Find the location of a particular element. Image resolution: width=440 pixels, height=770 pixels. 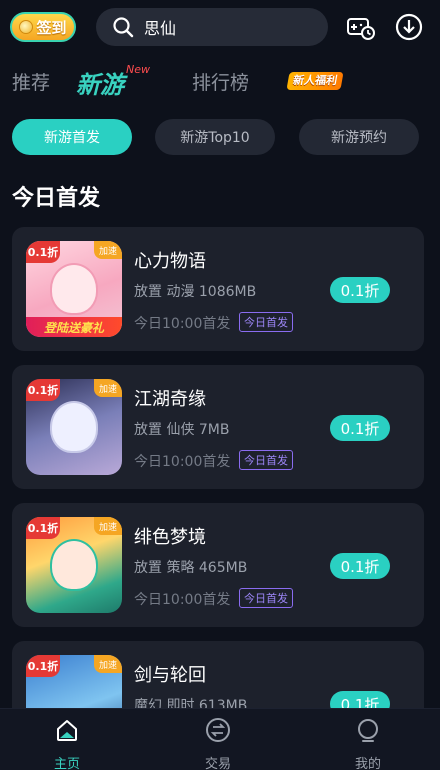

game-name: 心力物语 is located at coordinates (170, 261).